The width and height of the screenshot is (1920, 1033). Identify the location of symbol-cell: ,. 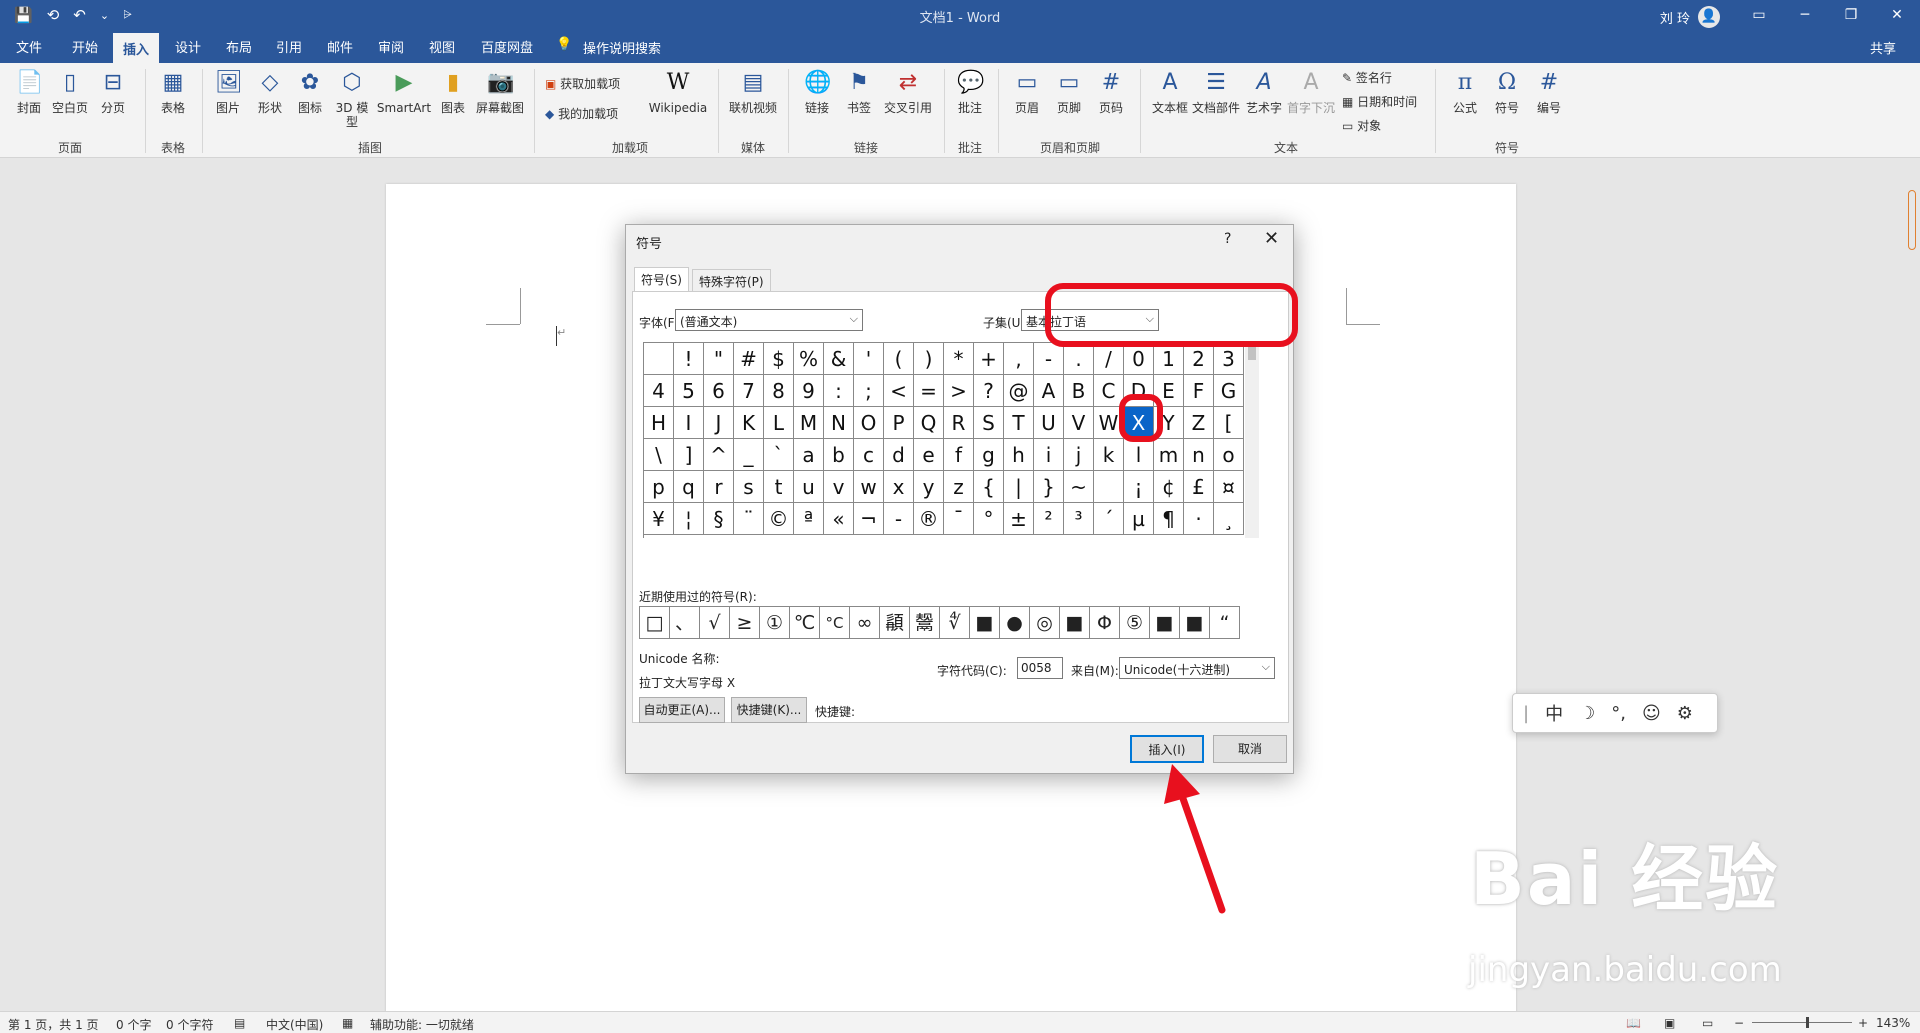
(1019, 359).